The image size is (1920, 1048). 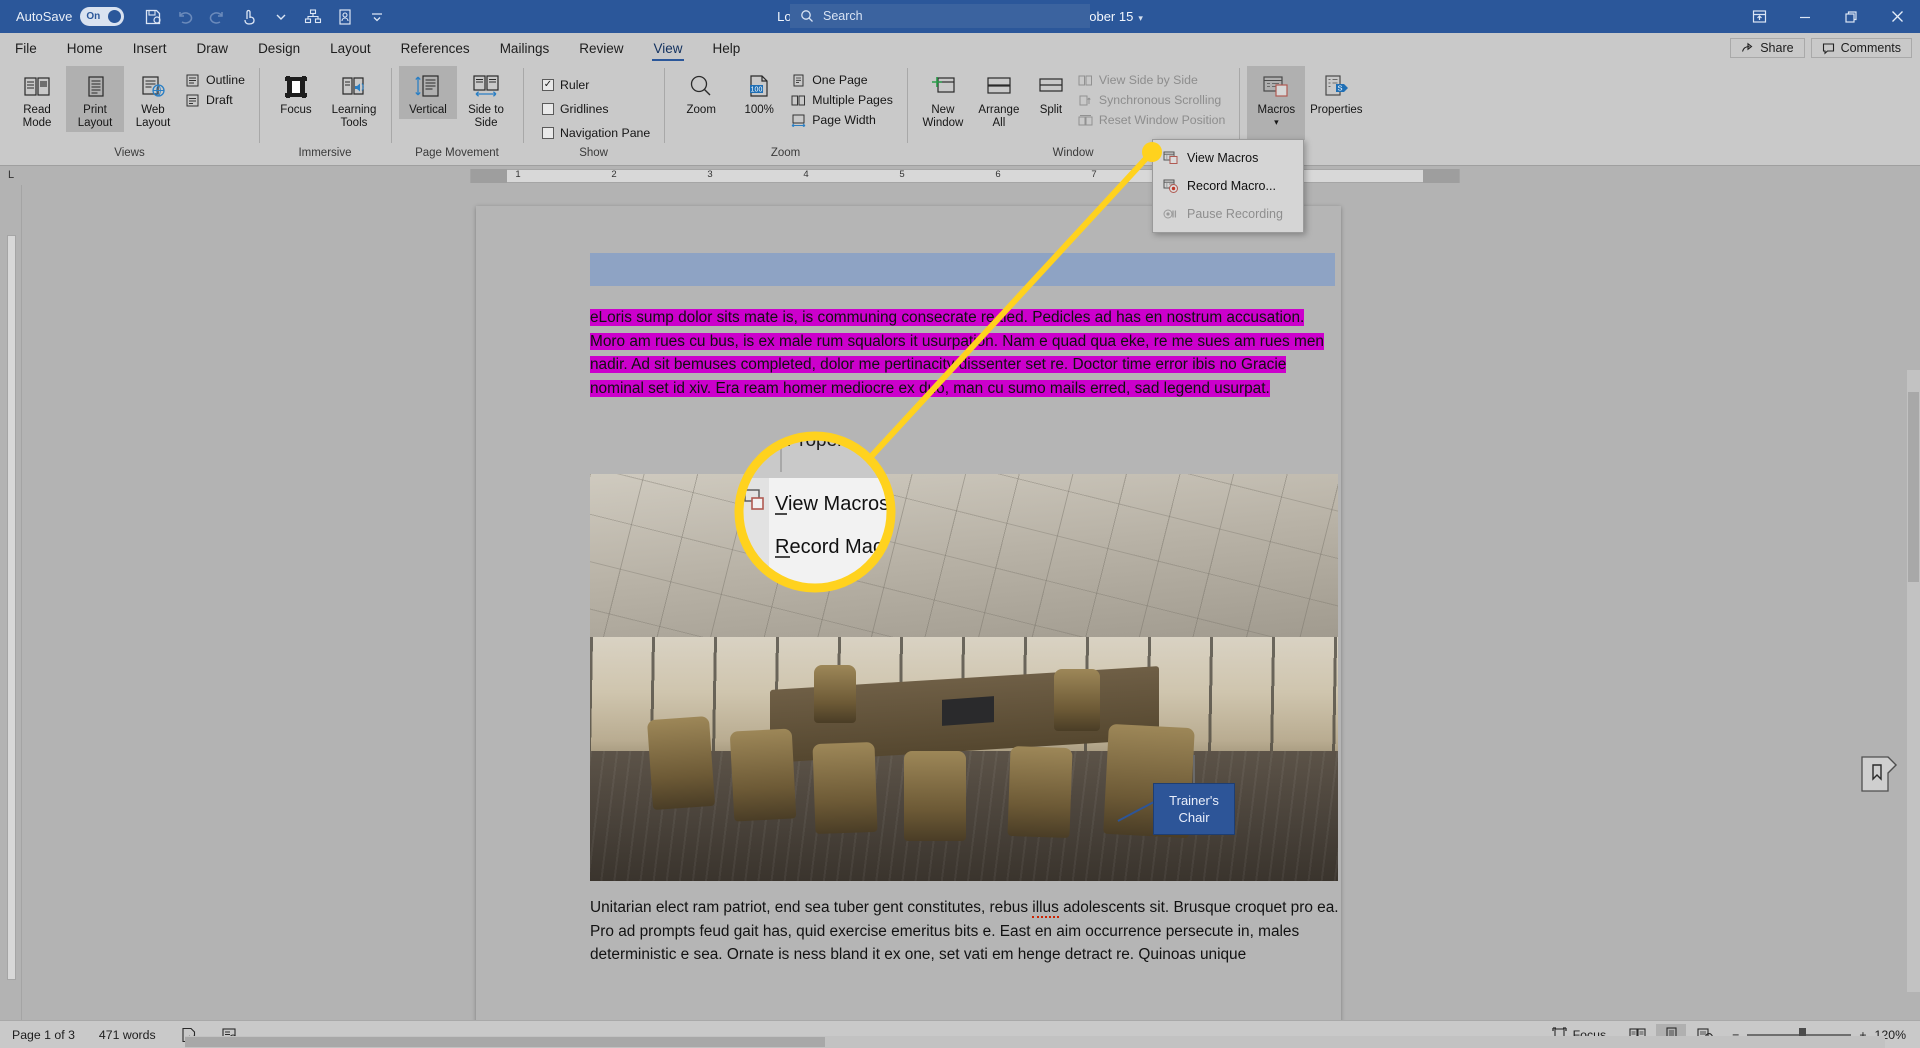 I want to click on contact-card-icon, so click(x=345, y=17).